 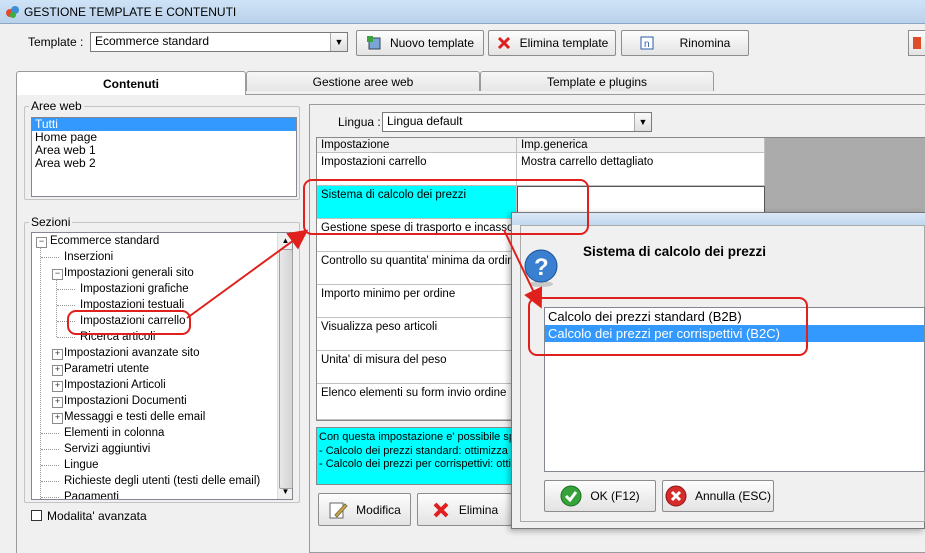 I want to click on tree-item: Impostazioni avanzate sito, so click(x=132, y=353).